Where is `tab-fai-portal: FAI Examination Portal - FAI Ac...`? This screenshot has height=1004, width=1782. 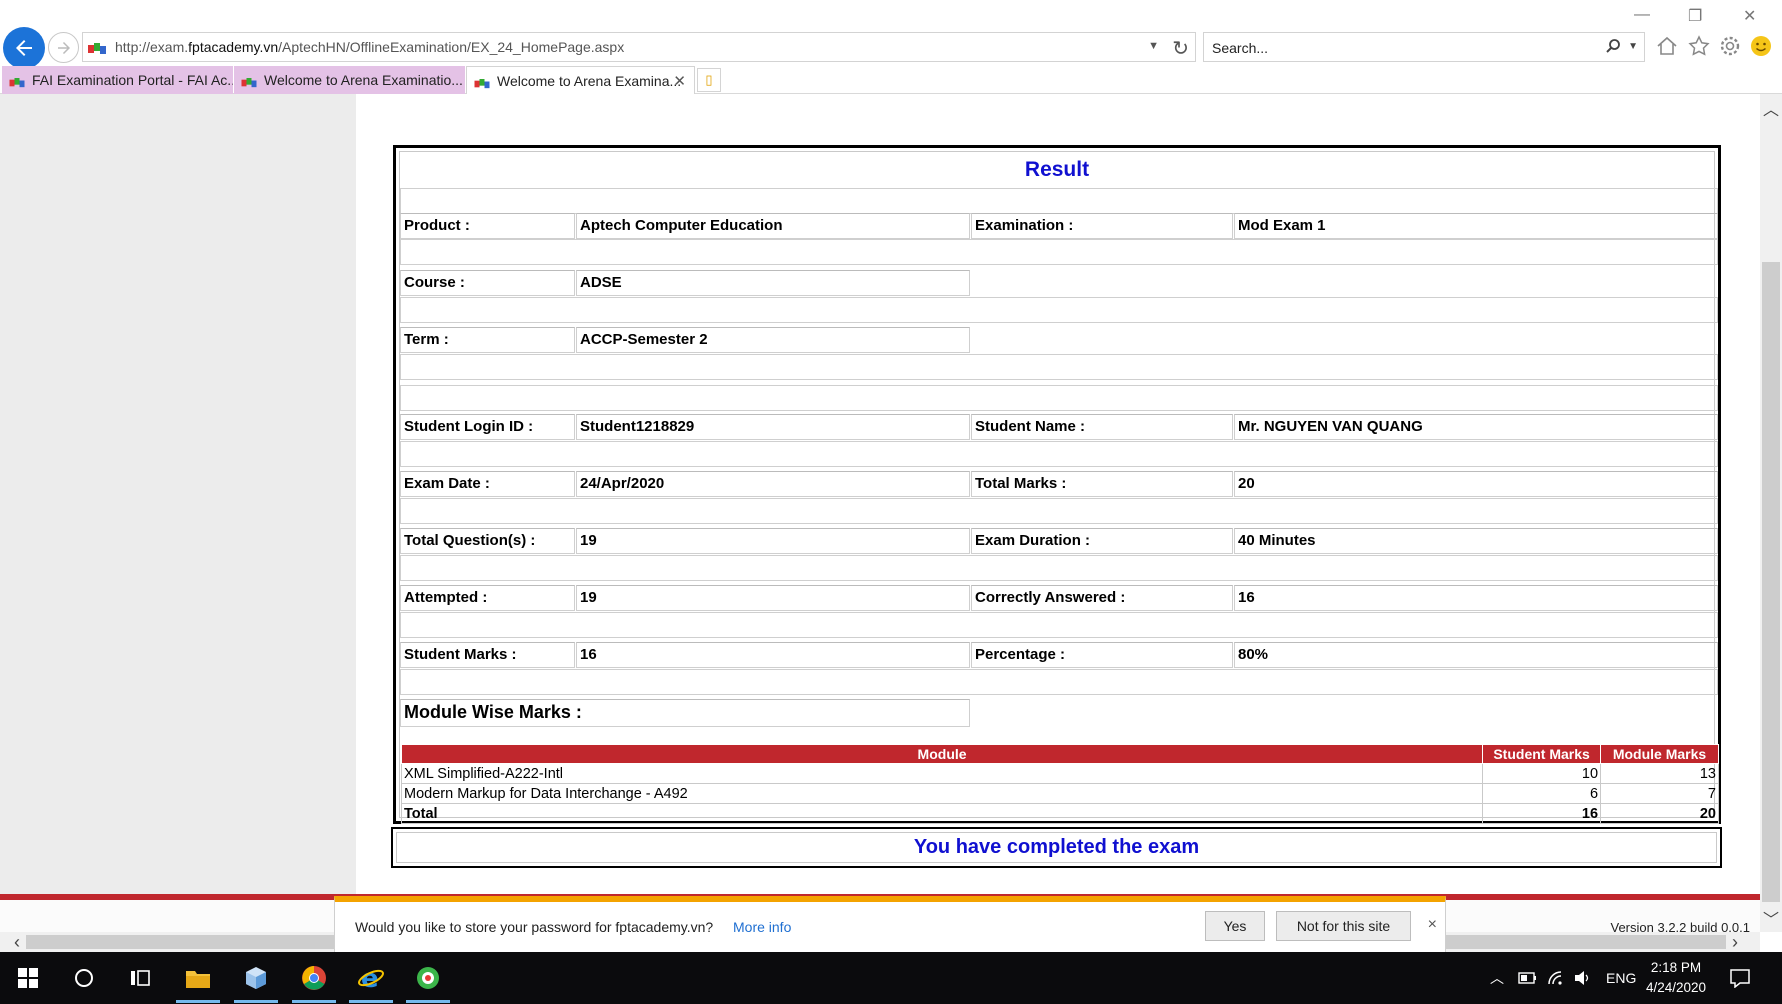
tab-fai-portal: FAI Examination Portal - FAI Ac... is located at coordinates (117, 80).